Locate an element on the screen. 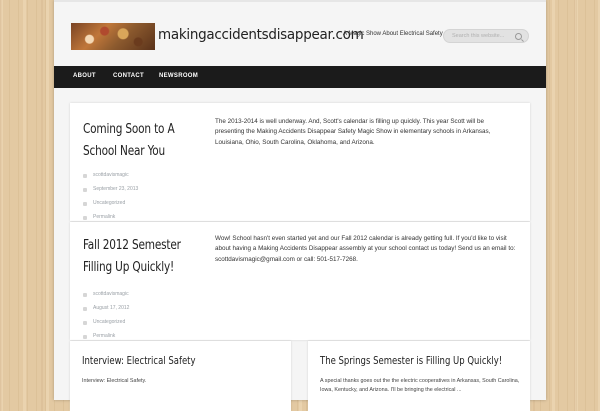 The image size is (600, 411). nav-item-newsroom: NEWSROOM is located at coordinates (178, 76).